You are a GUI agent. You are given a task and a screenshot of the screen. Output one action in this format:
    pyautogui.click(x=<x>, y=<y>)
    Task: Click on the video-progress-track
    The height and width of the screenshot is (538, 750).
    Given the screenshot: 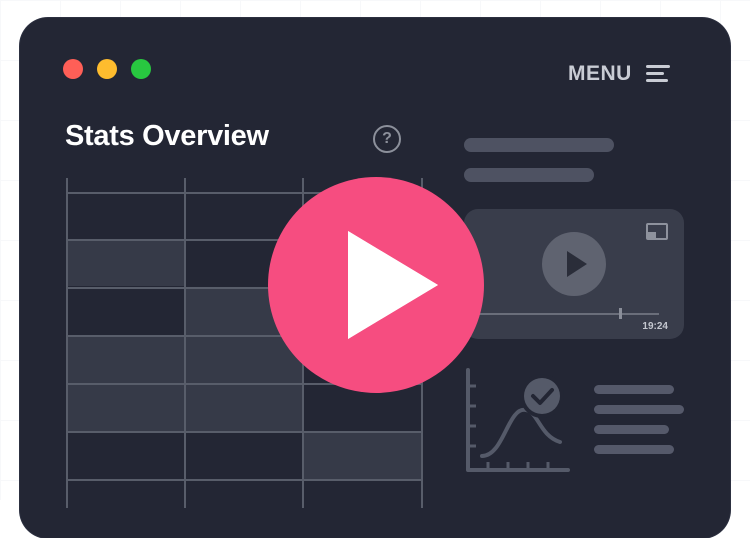 What is the action you would take?
    pyautogui.click(x=569, y=314)
    